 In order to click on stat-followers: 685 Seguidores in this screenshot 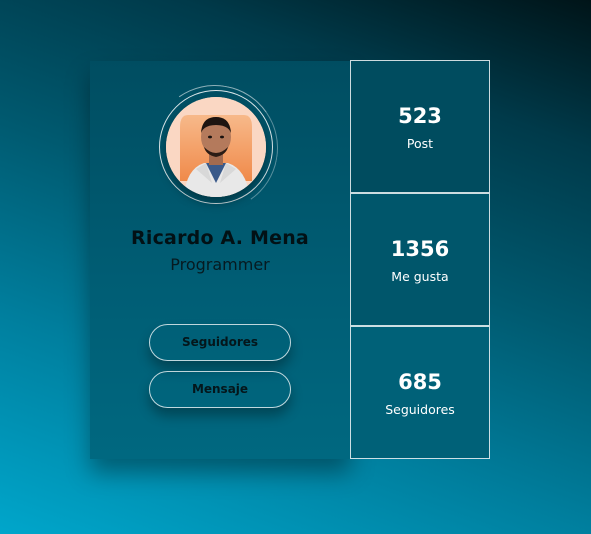, I will do `click(420, 392)`.